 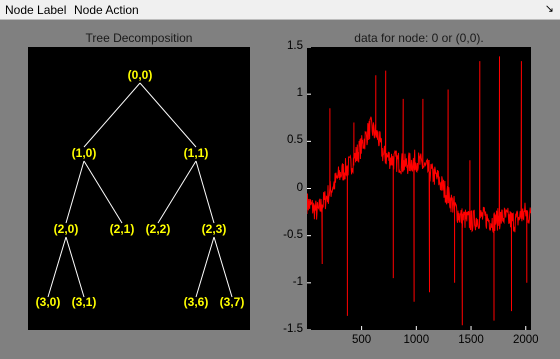 What do you see at coordinates (196, 153) in the screenshot?
I see `tree-node-n11: (1,1)` at bounding box center [196, 153].